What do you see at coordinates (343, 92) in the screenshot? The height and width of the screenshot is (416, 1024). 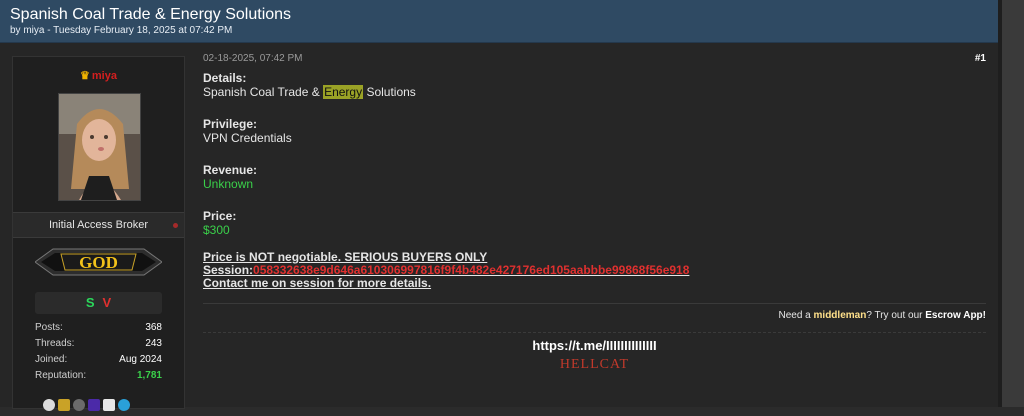 I see `search-highlight: Energy` at bounding box center [343, 92].